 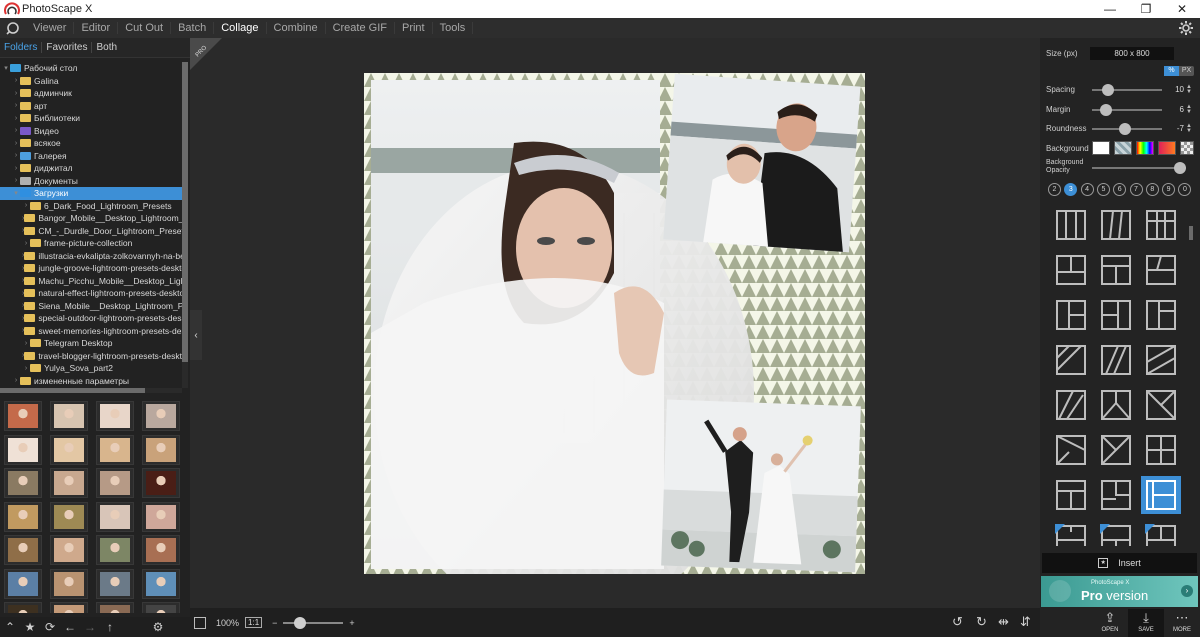 What do you see at coordinates (360, 28) in the screenshot?
I see `menu-tab-create-gif: Create GIF` at bounding box center [360, 28].